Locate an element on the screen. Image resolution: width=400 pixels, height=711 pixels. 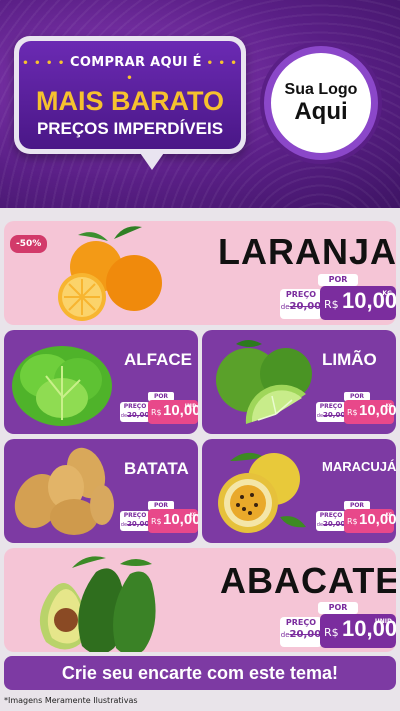
product-card-abacate: ABACATE POR PREÇO de20,00 R$ 10,00 UNID is located at coordinates (200, 600).